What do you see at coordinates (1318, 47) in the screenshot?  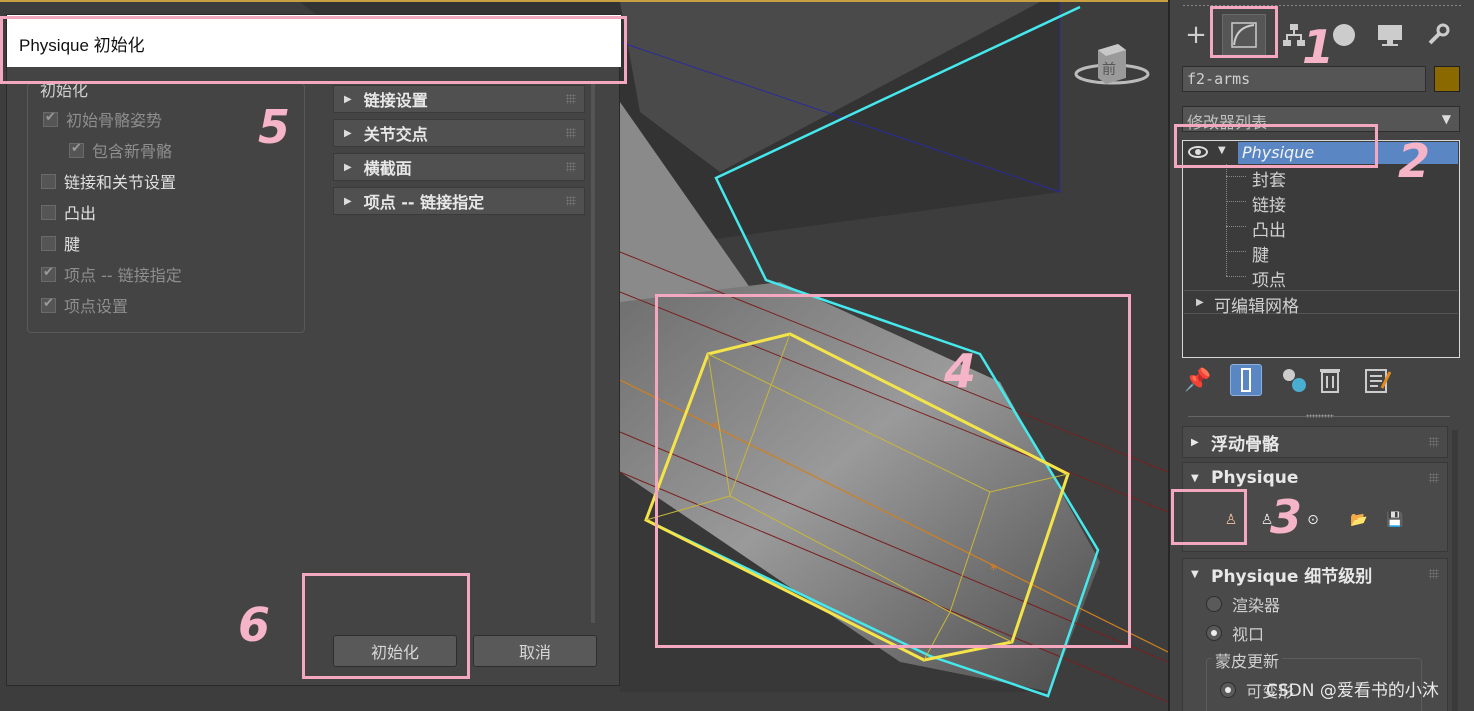 I see `annotation-number: 1` at bounding box center [1318, 47].